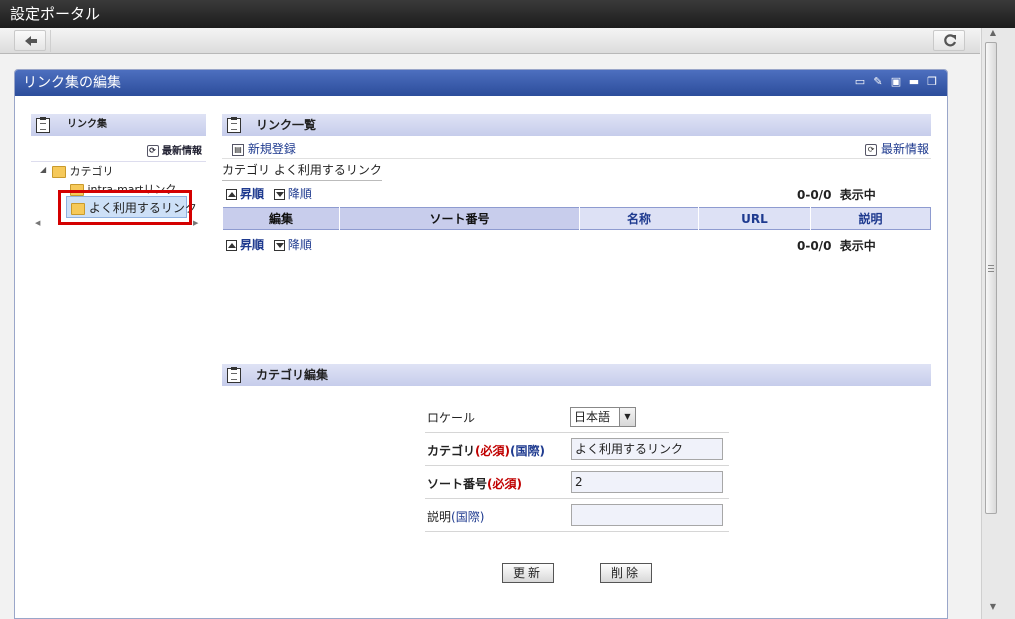  Describe the element at coordinates (292, 375) in the screenshot. I see `category-edit-title: カテゴリ編集` at that location.